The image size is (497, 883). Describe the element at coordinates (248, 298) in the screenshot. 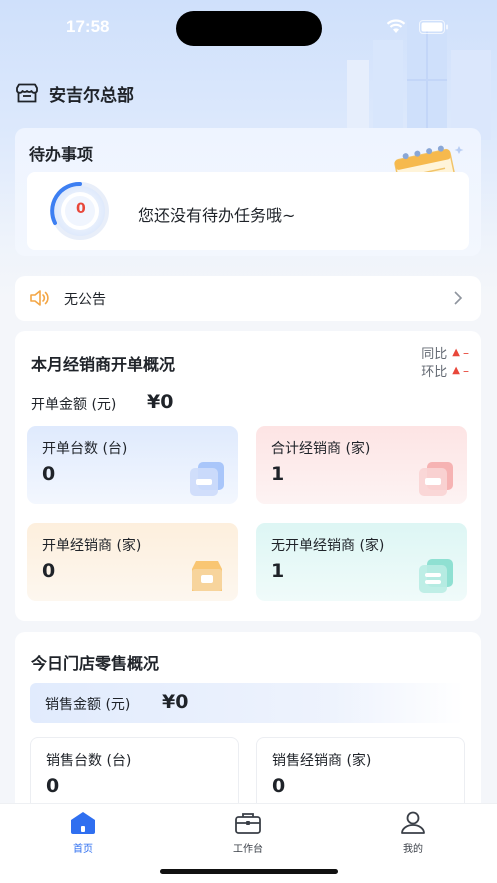

I see `notice-bar: 无公告` at that location.